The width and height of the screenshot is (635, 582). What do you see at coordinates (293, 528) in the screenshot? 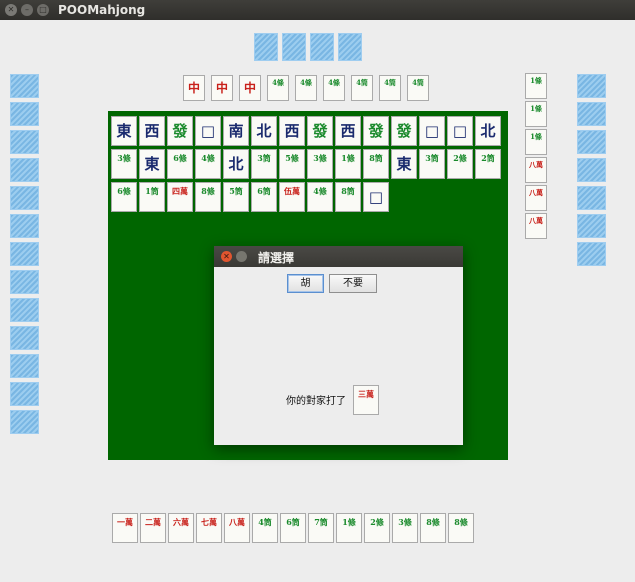
I see `hand-tile: 6筒` at bounding box center [293, 528].